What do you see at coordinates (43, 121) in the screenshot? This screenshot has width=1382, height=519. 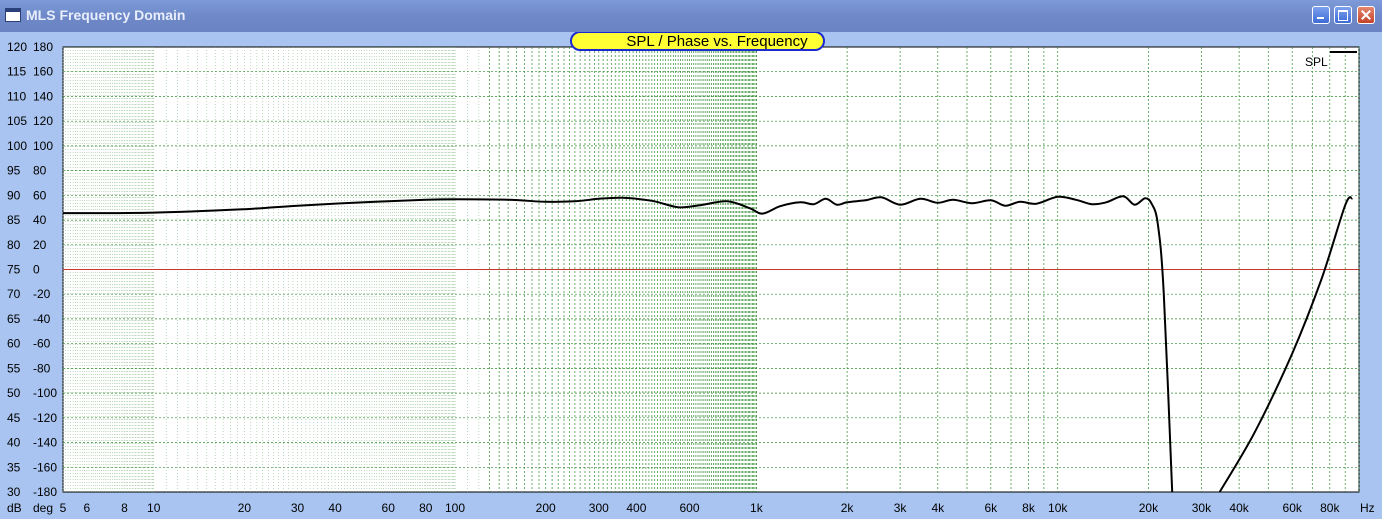 I see `y-tick-label-phase: 120` at bounding box center [43, 121].